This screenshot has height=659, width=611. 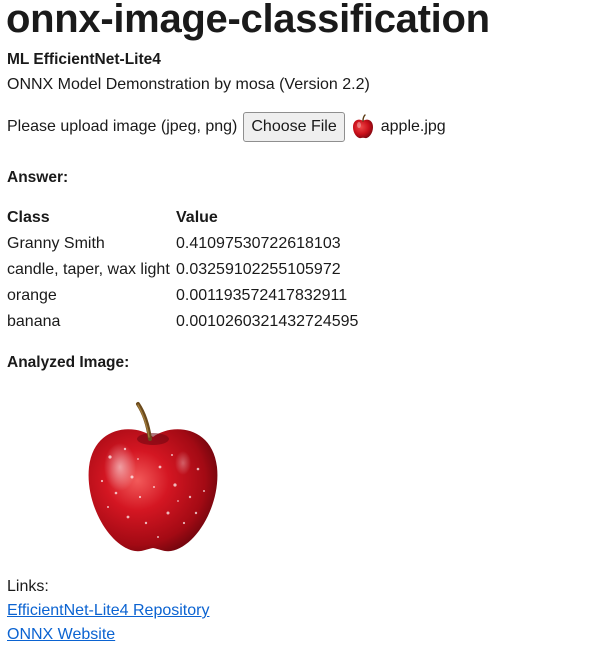 I want to click on model-subtitle: ML EfficientNet-Lite4, so click(x=84, y=59).